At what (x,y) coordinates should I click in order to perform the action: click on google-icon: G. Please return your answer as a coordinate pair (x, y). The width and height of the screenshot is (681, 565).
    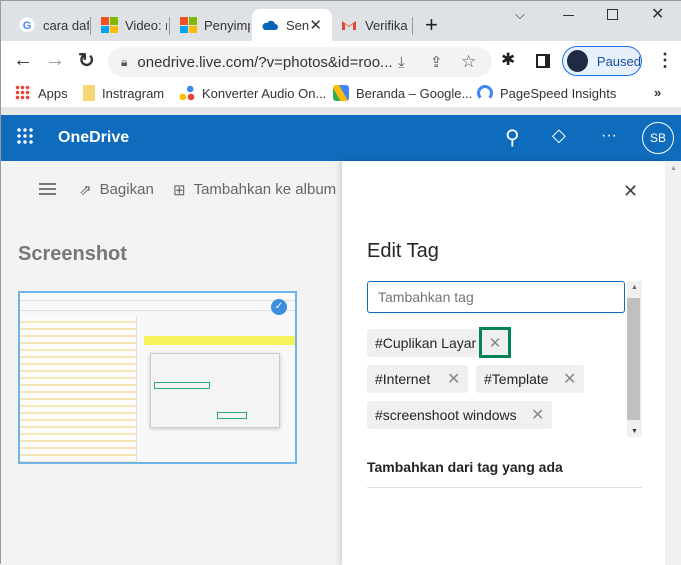
    Looking at the image, I should click on (27, 25).